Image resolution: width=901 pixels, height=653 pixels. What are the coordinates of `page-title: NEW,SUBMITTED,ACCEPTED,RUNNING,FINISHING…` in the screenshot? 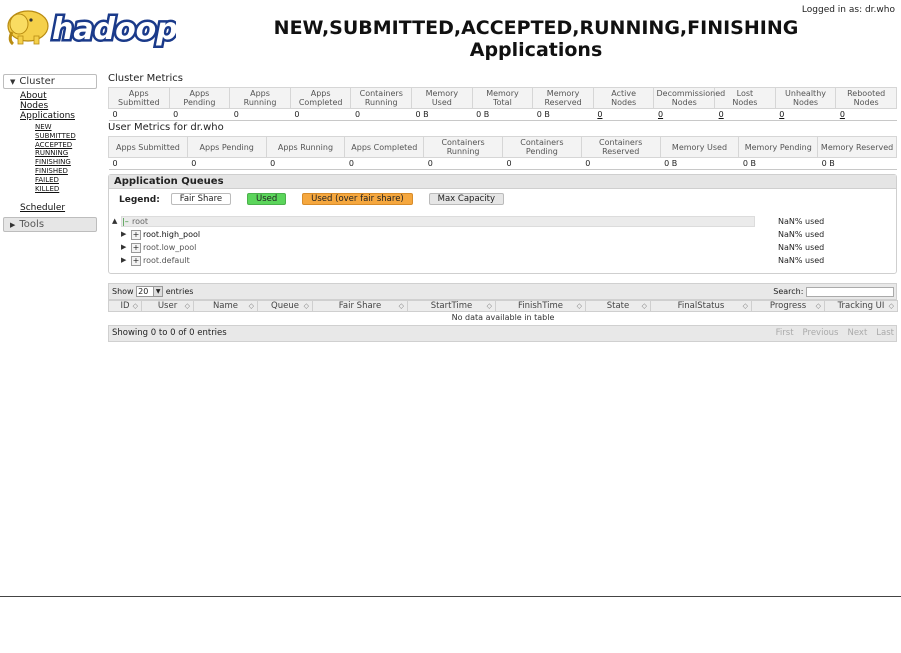 It's located at (536, 39).